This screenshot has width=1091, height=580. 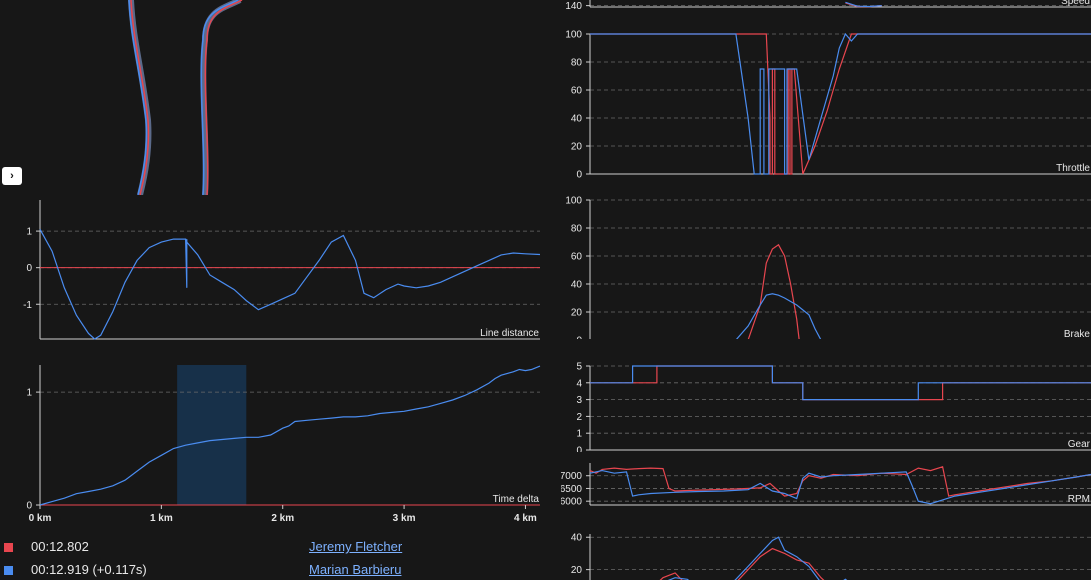 I want to click on track-line-driver1-right, so click(x=223, y=97).